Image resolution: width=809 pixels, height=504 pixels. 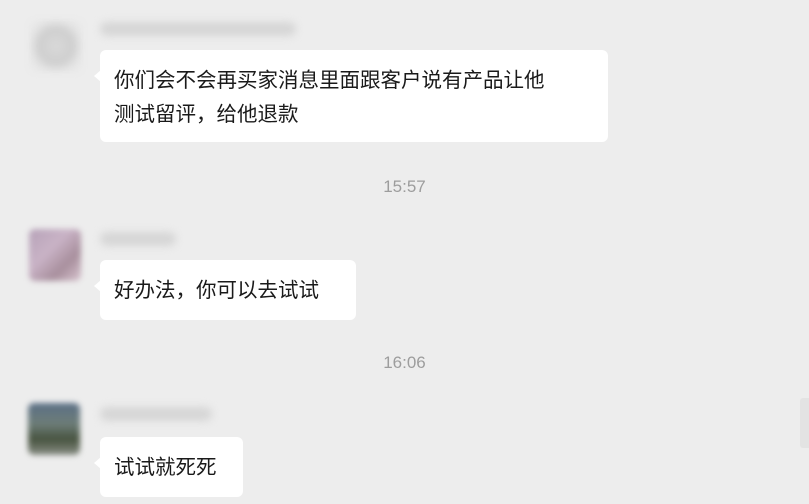 I want to click on message-bubble: 试试就死死, so click(x=168, y=467).